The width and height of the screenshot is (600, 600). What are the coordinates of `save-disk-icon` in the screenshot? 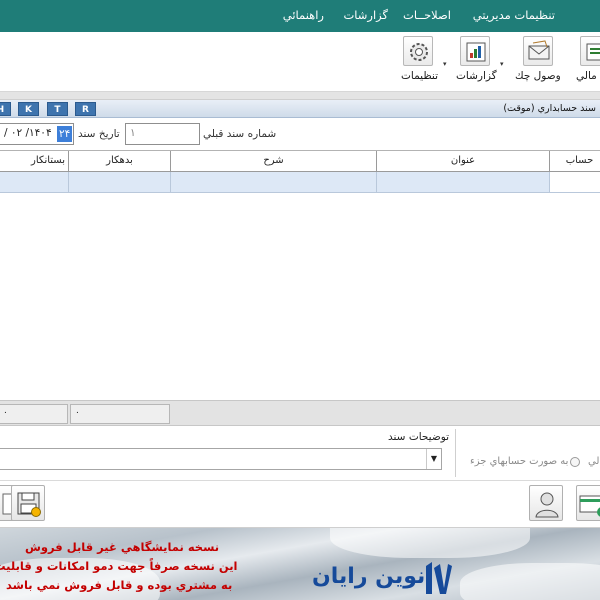 It's located at (29, 504).